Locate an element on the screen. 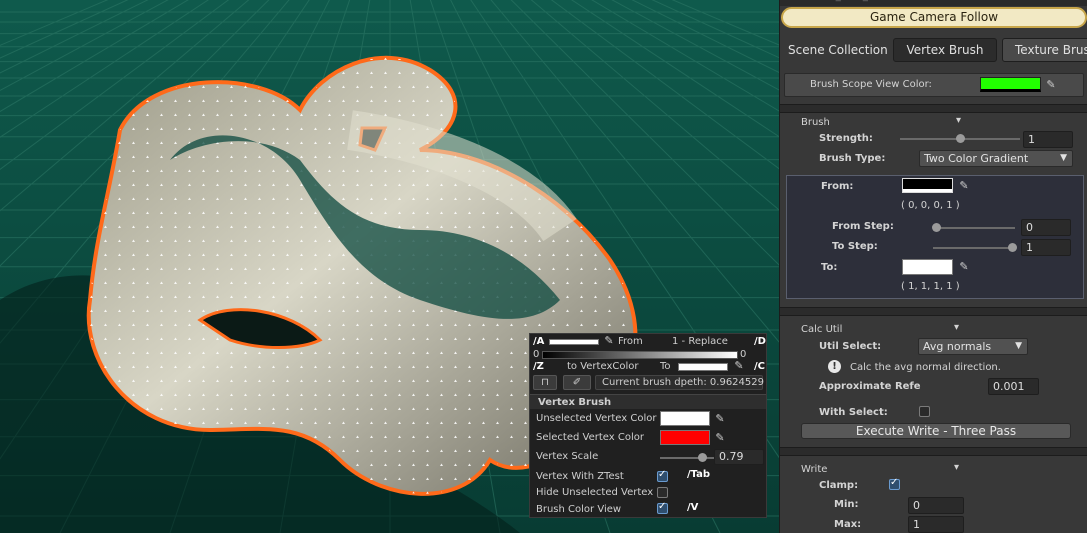 The width and height of the screenshot is (1087, 533). brush-scope-label: Brush Scope View Color: is located at coordinates (871, 84).